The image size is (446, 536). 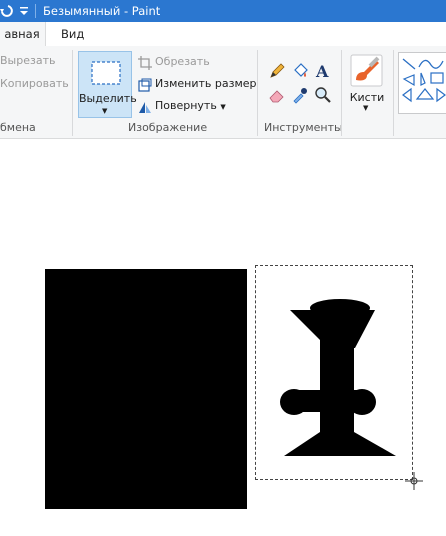 I want to click on ribbon-tabs: авная Вид, so click(x=223, y=34).